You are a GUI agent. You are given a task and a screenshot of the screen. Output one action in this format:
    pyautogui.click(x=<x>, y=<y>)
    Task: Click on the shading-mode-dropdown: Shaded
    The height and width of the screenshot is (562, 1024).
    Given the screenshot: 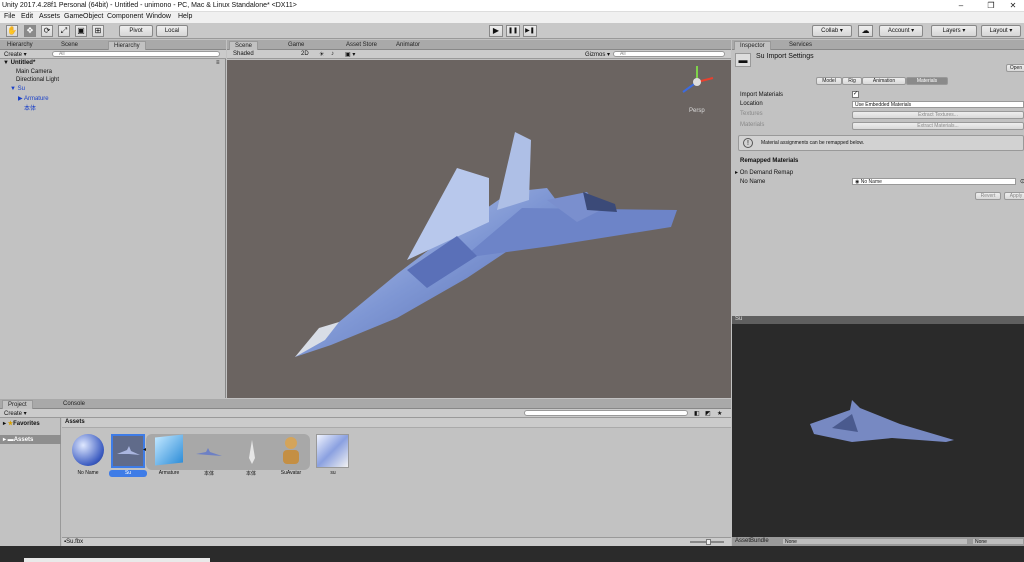 What is the action you would take?
    pyautogui.click(x=264, y=54)
    